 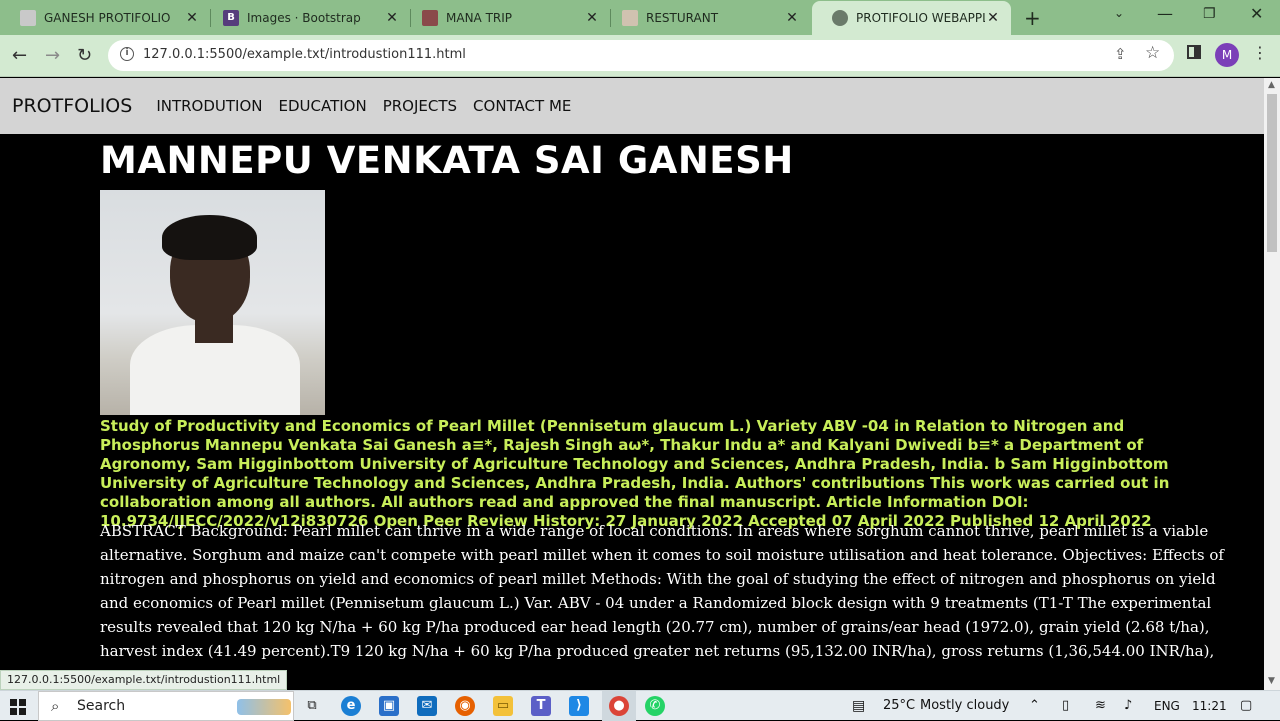 I want to click on store-icon: ▣, so click(x=389, y=706).